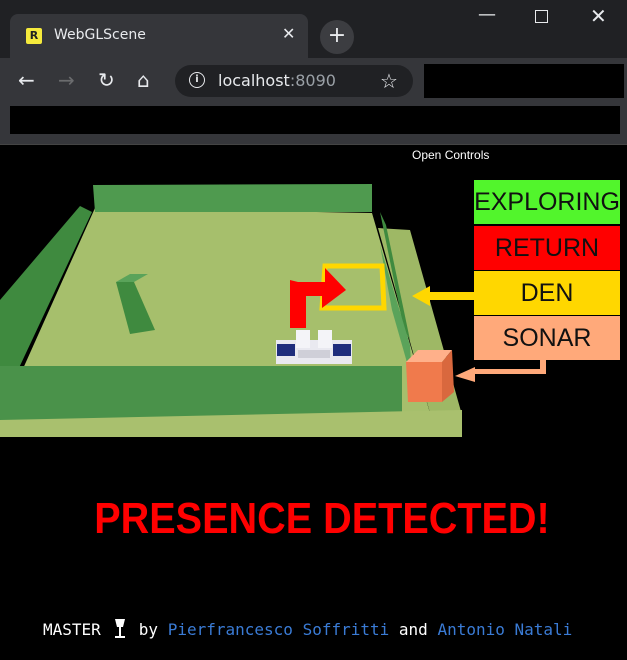  Describe the element at coordinates (201, 393) in the screenshot. I see `front-wall` at that location.